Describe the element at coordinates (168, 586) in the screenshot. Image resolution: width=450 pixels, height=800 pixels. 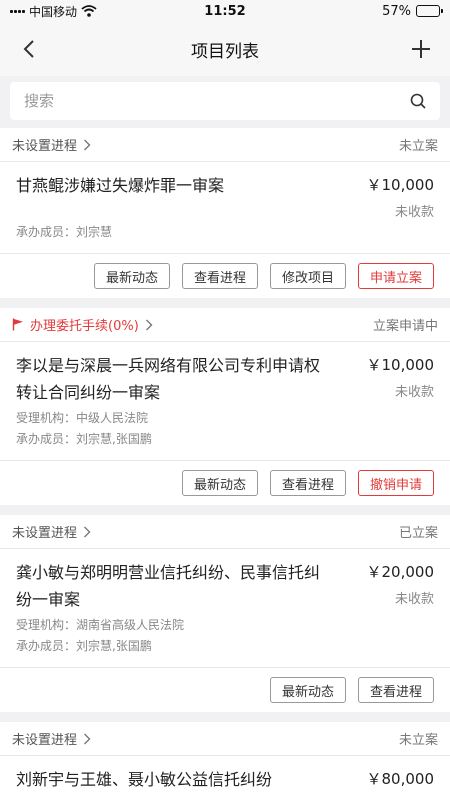
I see `case-title: 龚小敏与郑明明营业信托纠纷、民事信托纠纷一审案` at that location.